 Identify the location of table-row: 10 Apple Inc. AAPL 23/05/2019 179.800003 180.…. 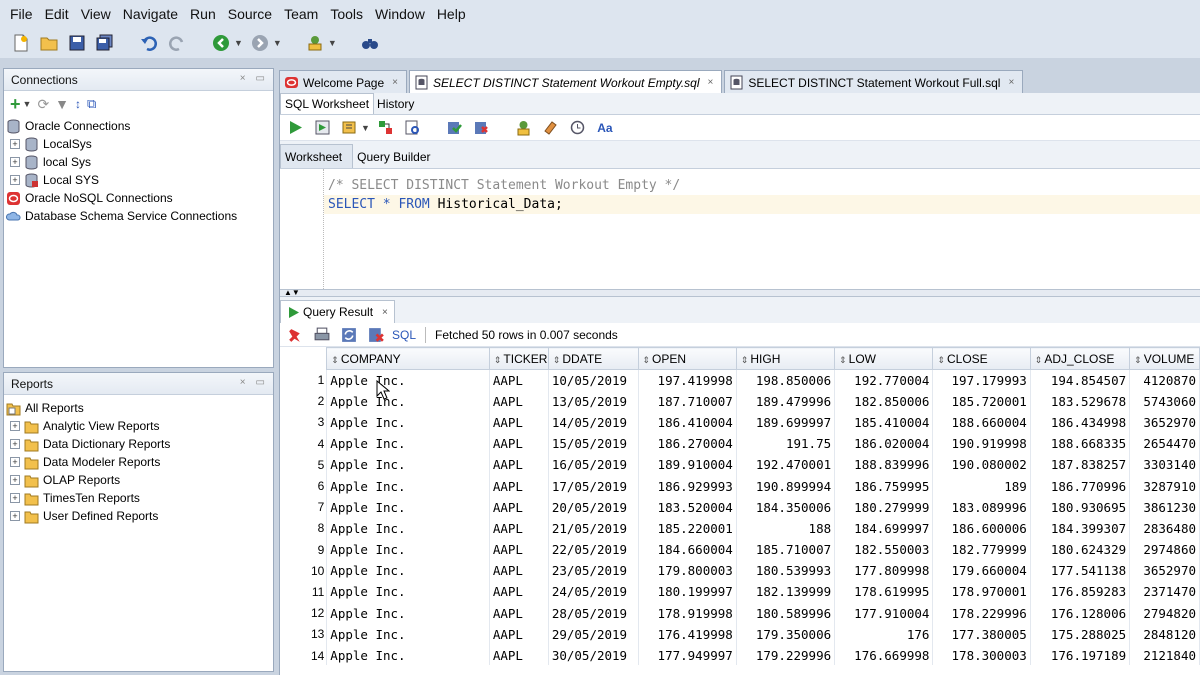
(740, 571).